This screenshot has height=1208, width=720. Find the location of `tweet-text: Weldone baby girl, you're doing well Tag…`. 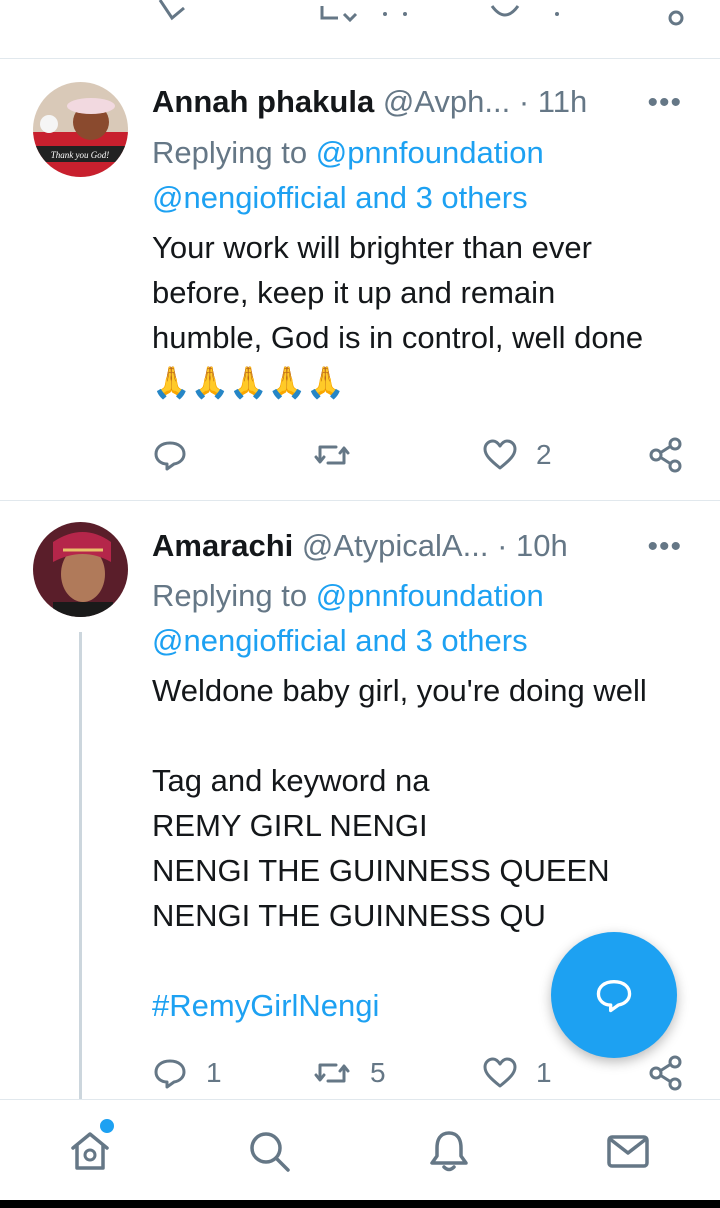

tweet-text: Weldone baby girl, you're doing well Tag… is located at coordinates (399, 803).